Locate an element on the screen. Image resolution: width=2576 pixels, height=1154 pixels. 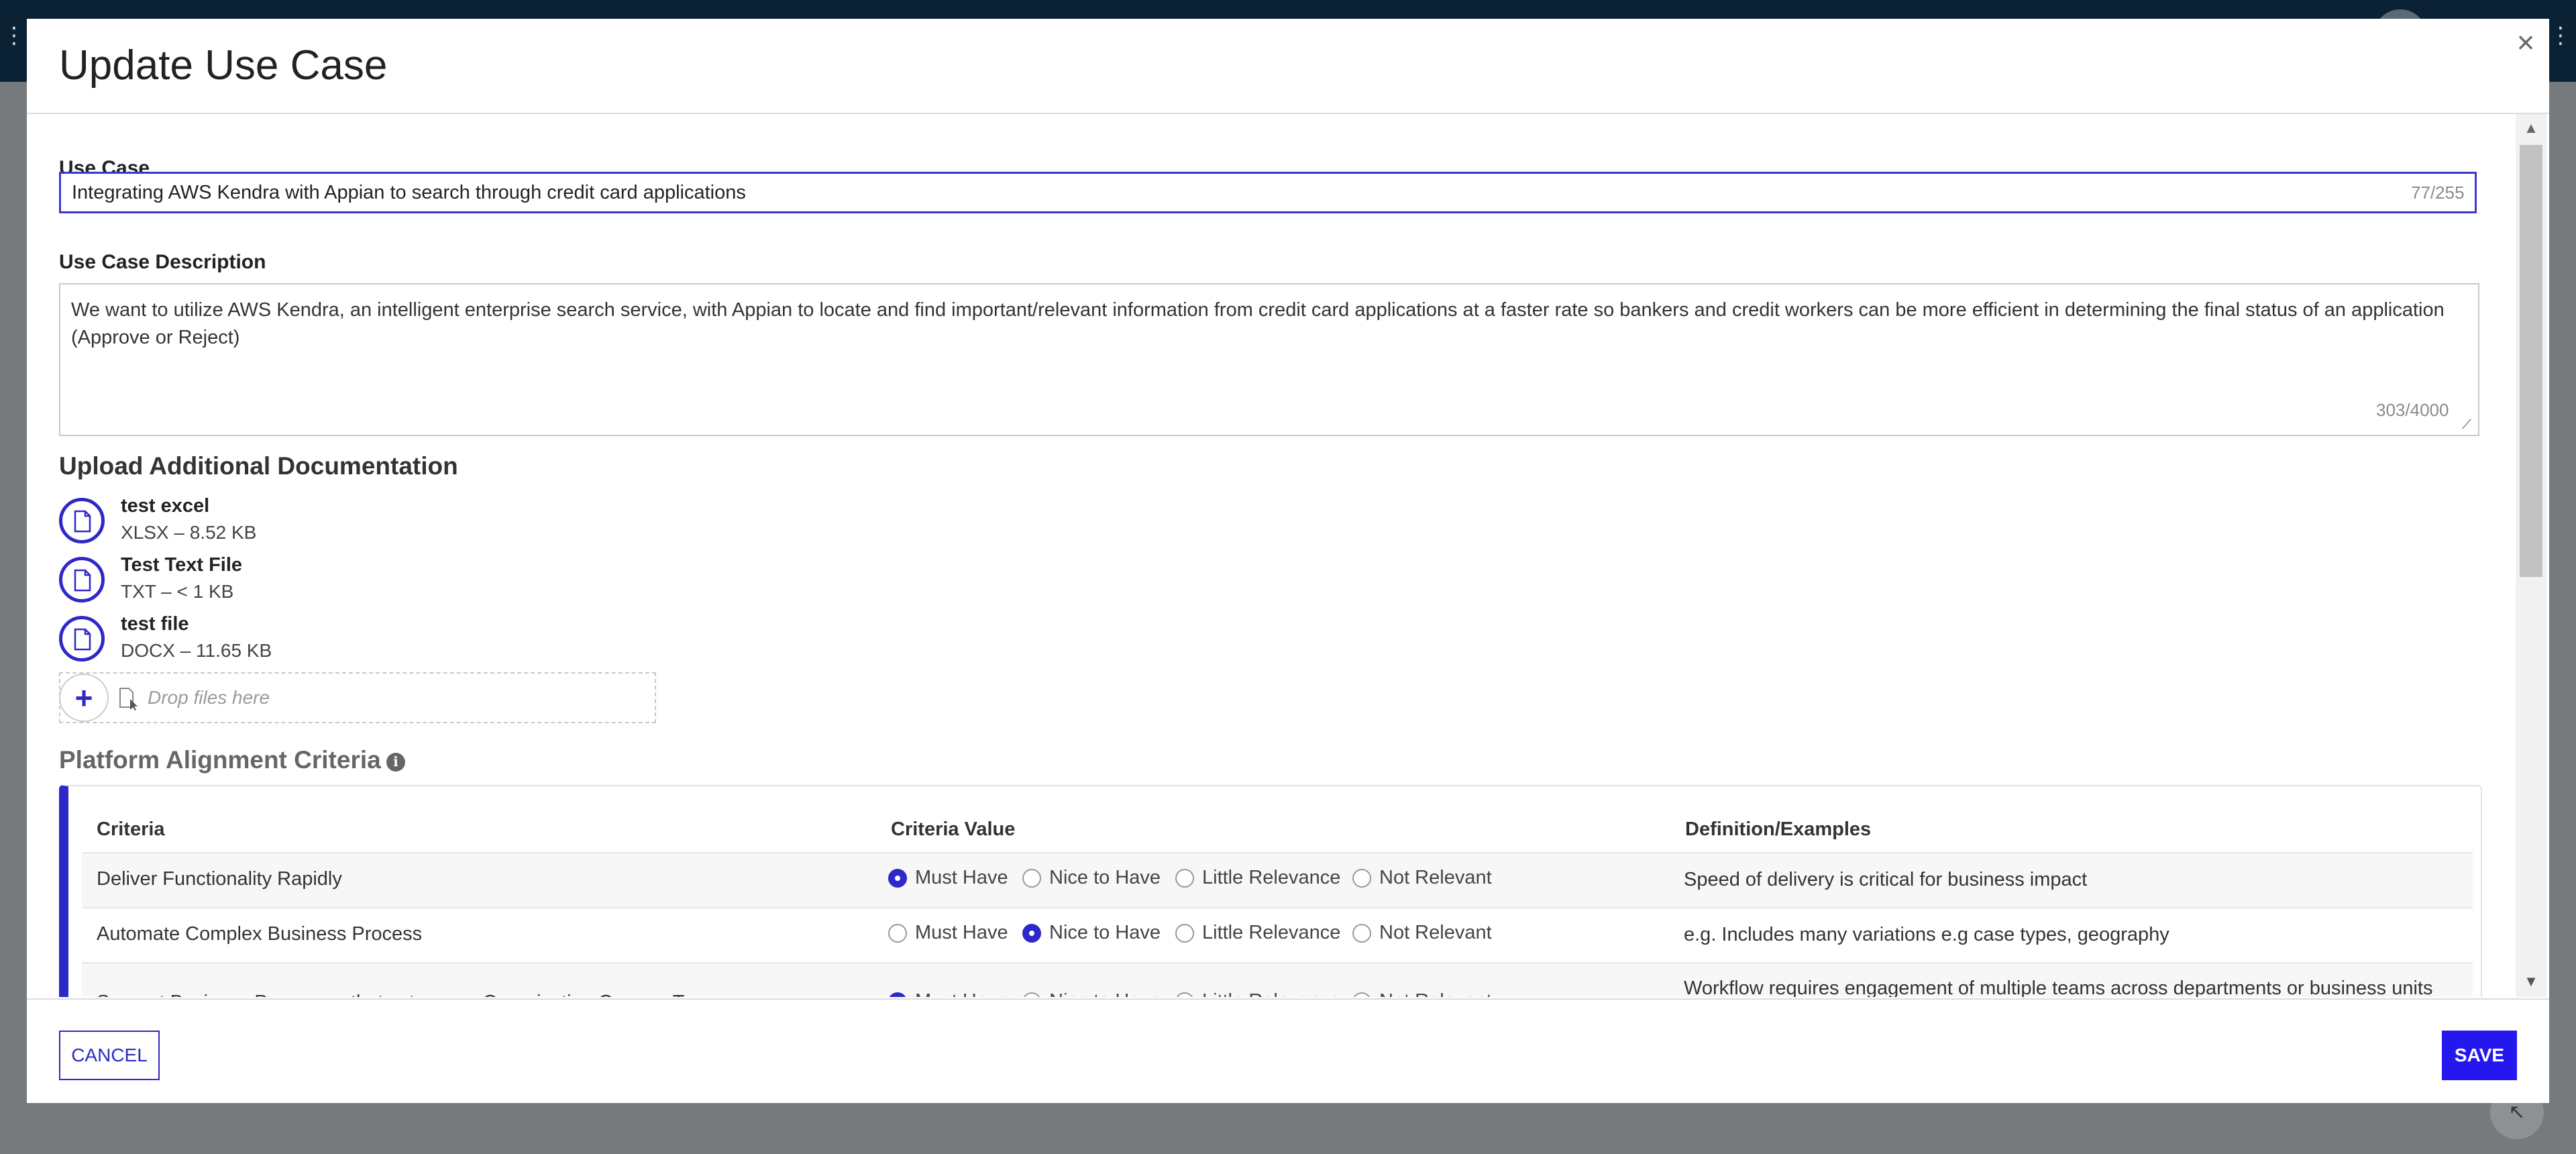
file-item: test file DOCX – 11.65 KB is located at coordinates (260, 641).